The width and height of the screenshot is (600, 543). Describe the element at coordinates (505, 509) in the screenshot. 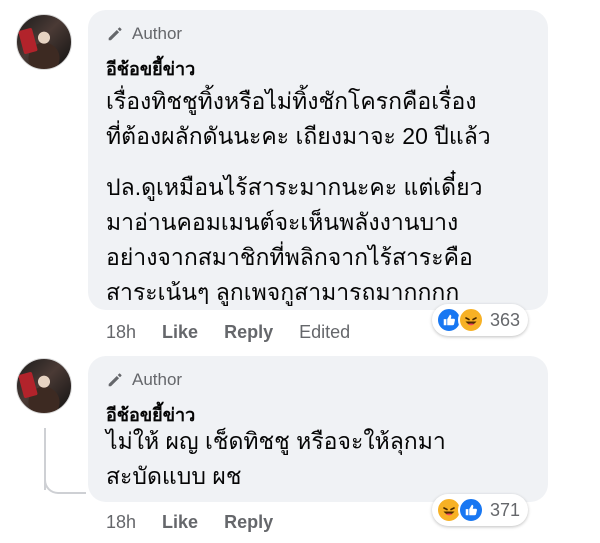

I see `reaction-count: 371` at that location.